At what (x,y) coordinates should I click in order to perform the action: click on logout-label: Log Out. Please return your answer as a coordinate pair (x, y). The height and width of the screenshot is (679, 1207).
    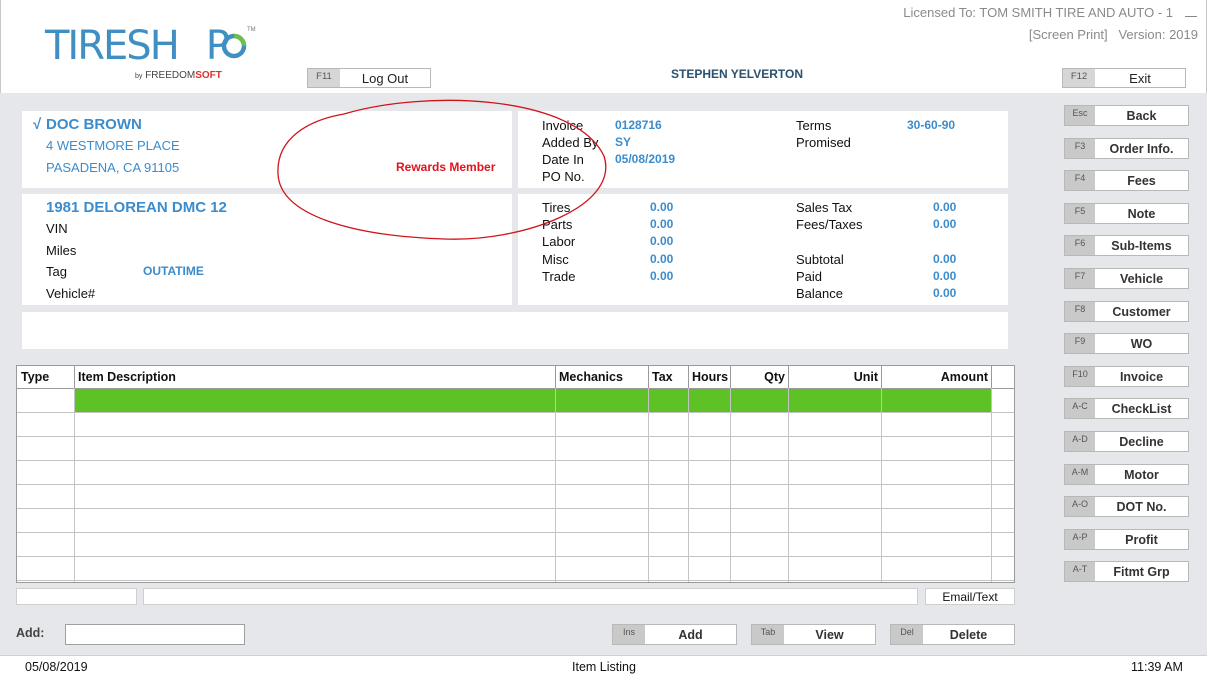
    Looking at the image, I should click on (385, 78).